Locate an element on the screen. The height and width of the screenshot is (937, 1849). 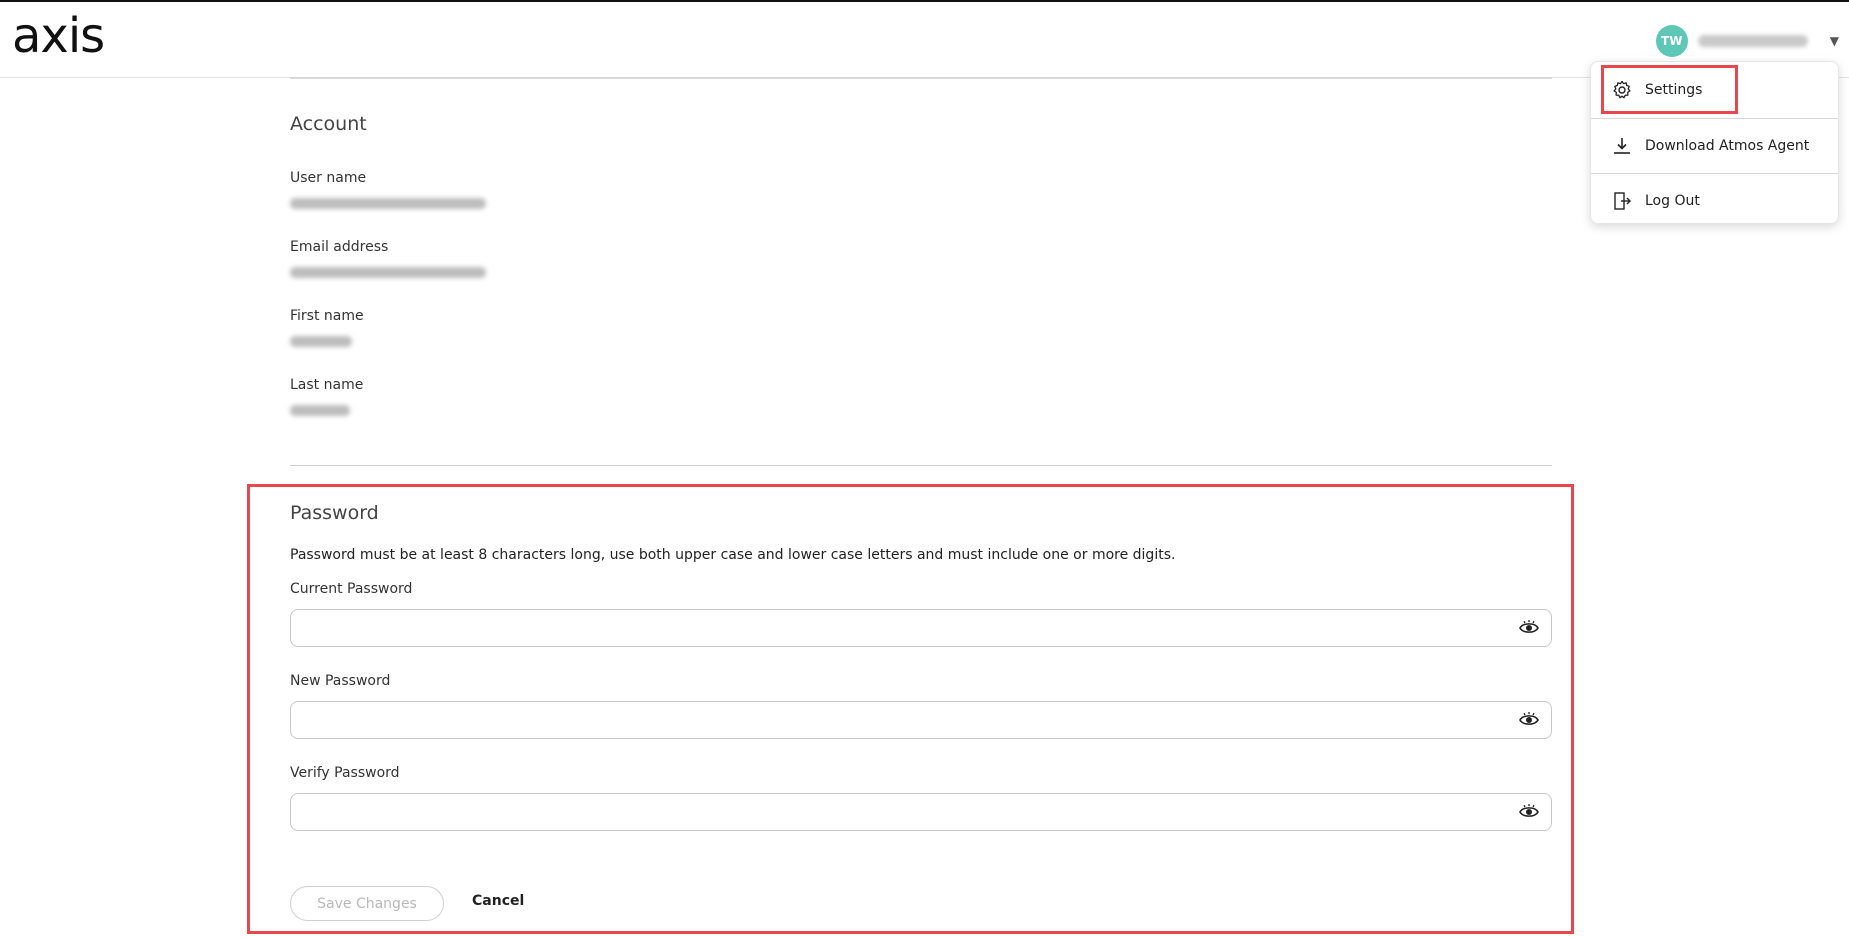
user-display-name-blurred is located at coordinates (1752, 41).